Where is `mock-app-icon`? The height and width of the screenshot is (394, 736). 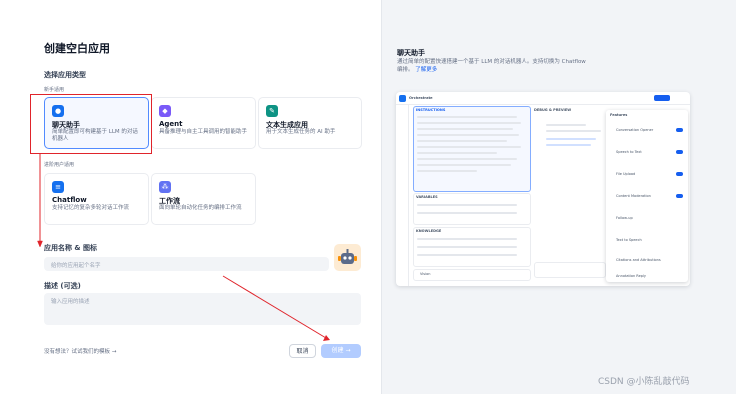 mock-app-icon is located at coordinates (402, 98).